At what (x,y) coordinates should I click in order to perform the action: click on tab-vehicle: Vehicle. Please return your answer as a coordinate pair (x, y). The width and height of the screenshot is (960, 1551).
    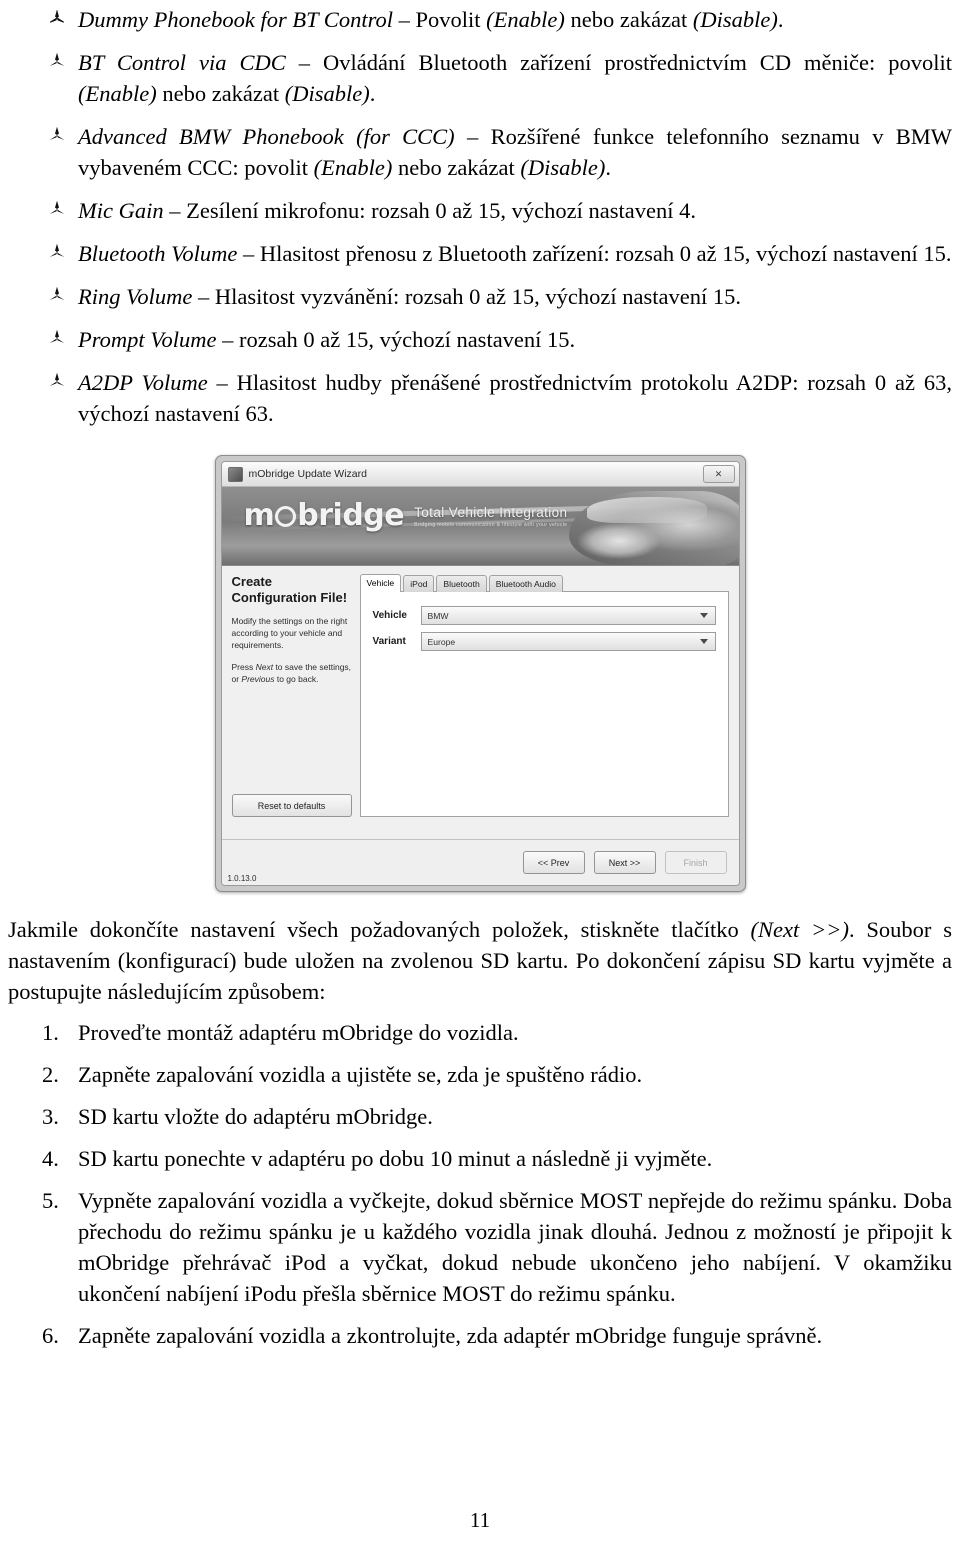
    Looking at the image, I should click on (380, 583).